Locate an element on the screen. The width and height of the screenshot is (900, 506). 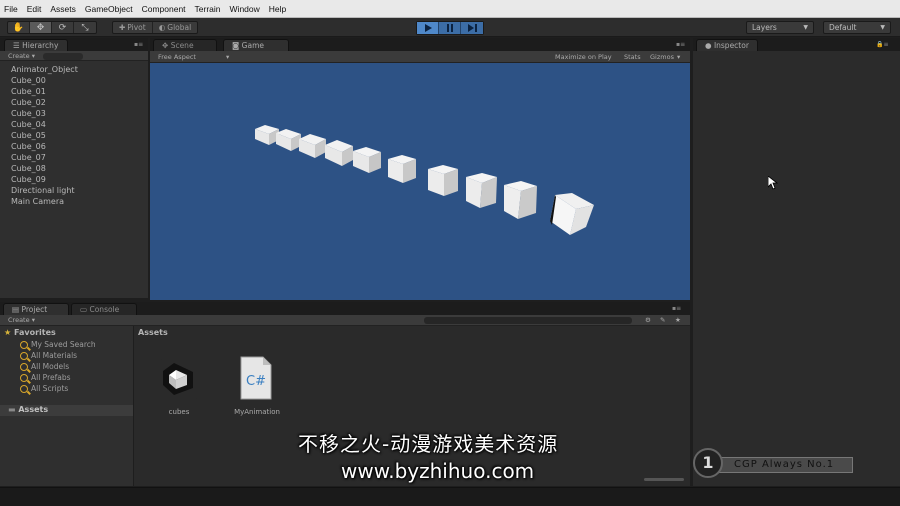
list-item: Cube_07 is located at coordinates (28, 157).